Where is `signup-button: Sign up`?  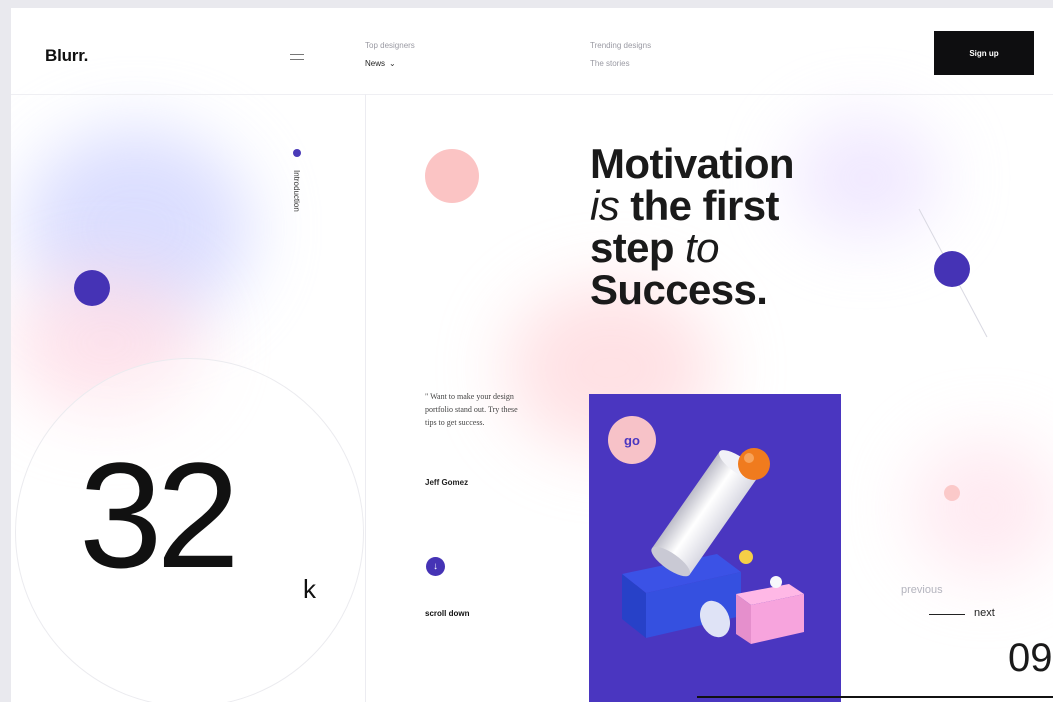 signup-button: Sign up is located at coordinates (984, 53).